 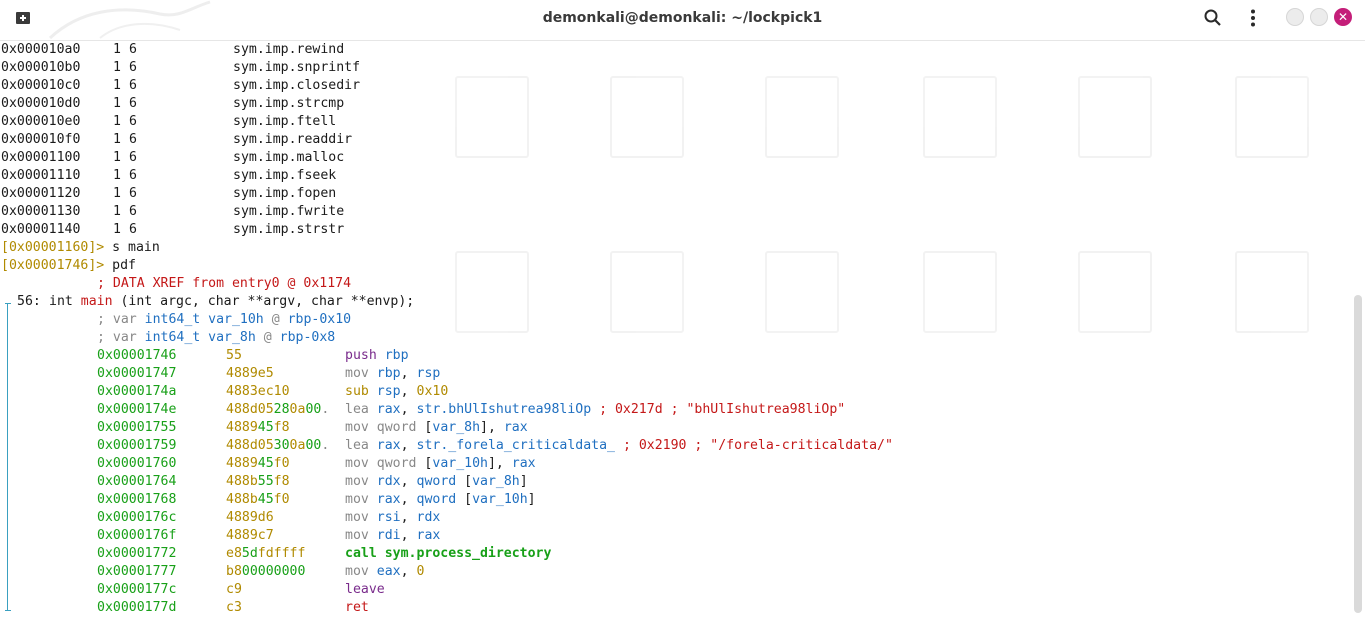 I want to click on byte-chunk: b8, so click(x=234, y=571).